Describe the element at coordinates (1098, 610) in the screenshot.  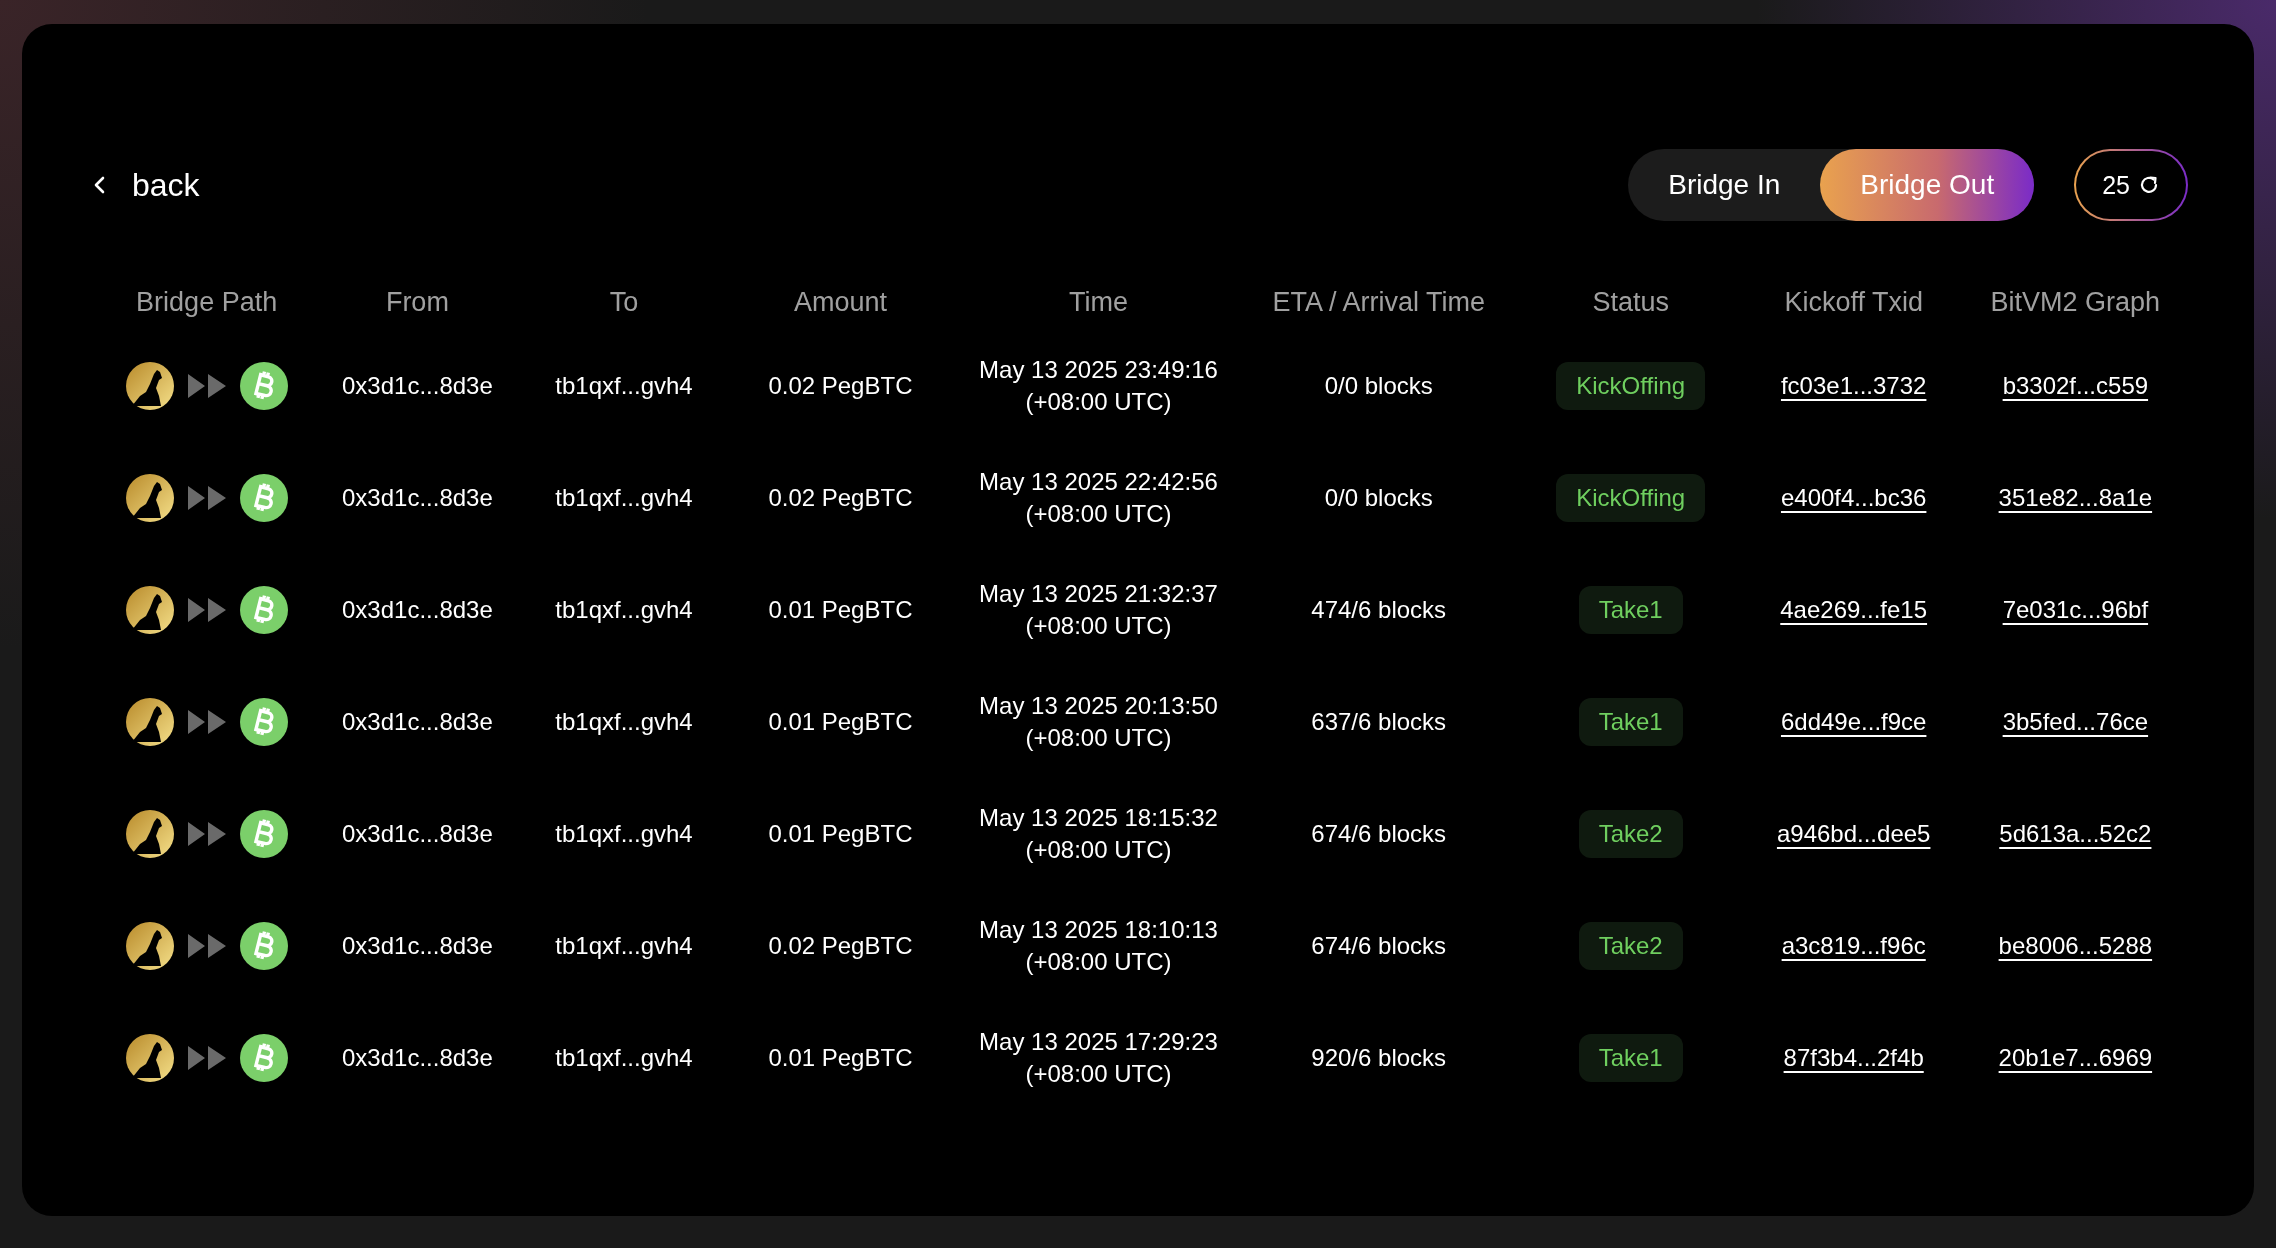
I see `timestamp: May 13 2025 21:32:37 (+08:00 UTC)` at that location.